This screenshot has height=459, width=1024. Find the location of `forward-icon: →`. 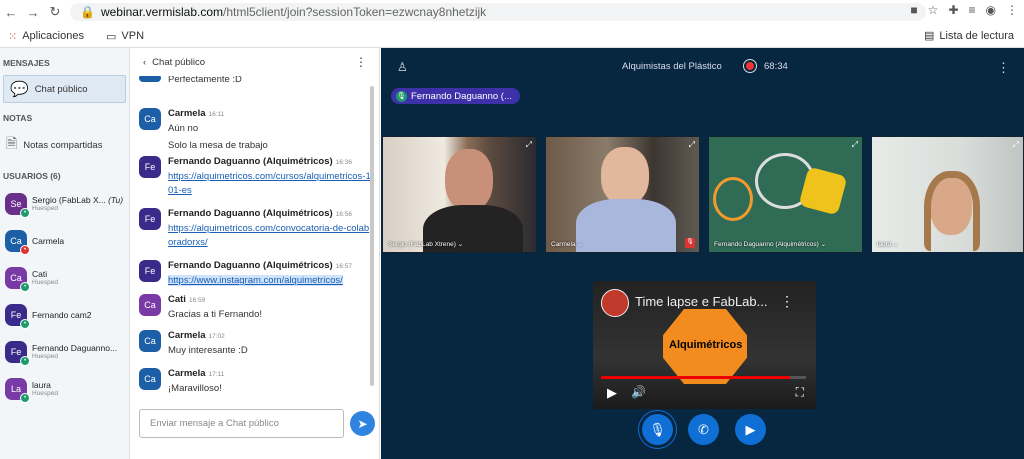

forward-icon: → is located at coordinates (33, 12).